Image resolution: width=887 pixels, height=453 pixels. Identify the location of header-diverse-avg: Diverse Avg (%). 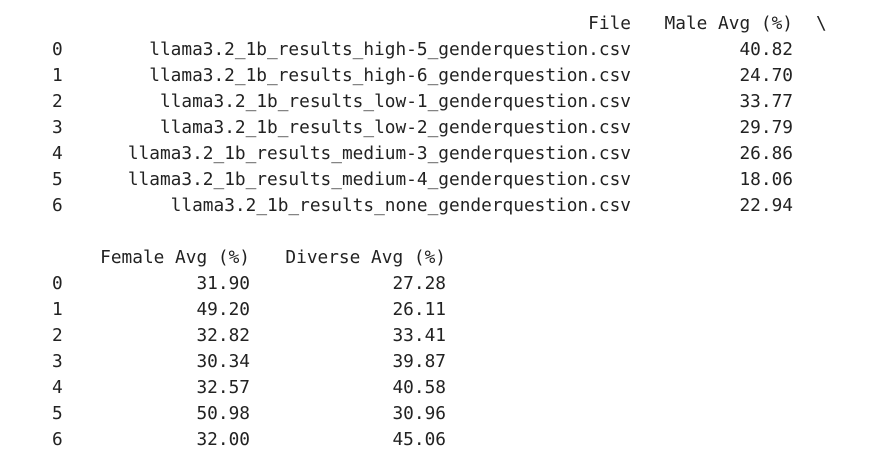
(365, 257).